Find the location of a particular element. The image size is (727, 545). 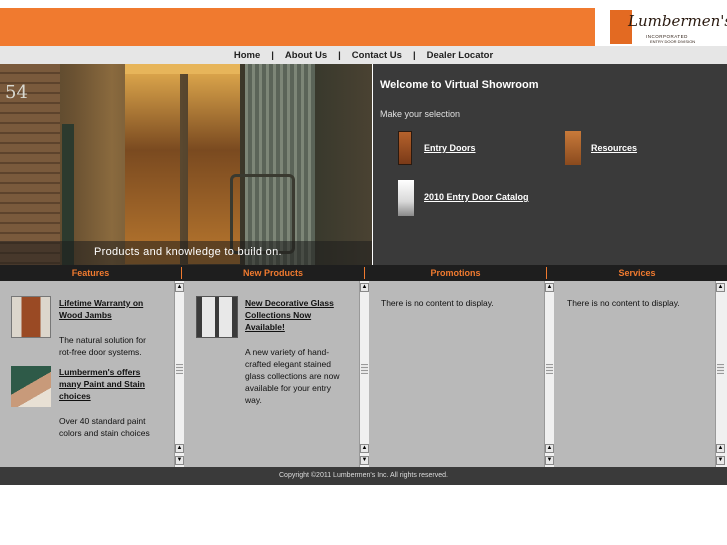

paint-title-line1: Lumbermen's offers is located at coordinates (99, 372).